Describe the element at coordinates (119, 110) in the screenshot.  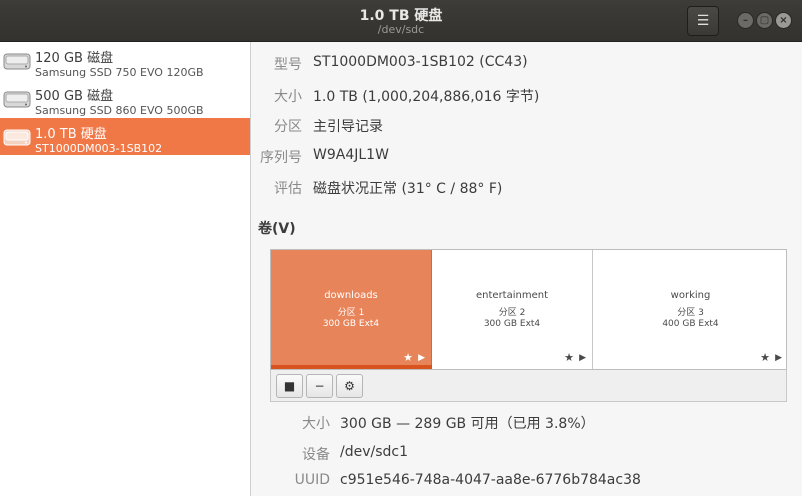
I see `drive-model: Samsung SSD 860 EVO 500GB` at that location.